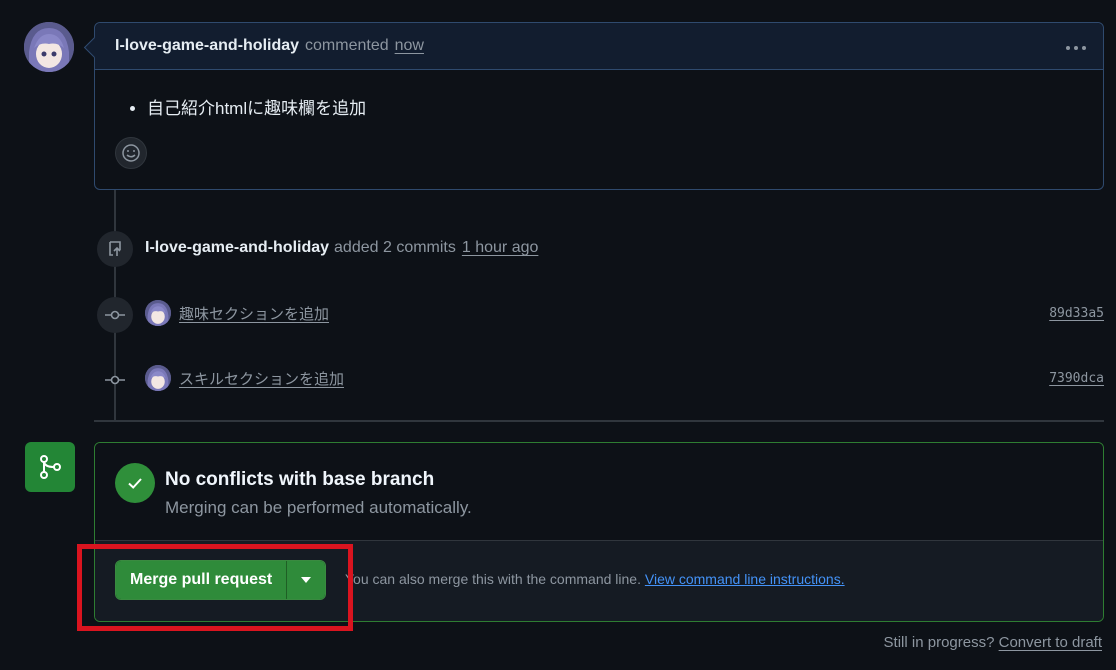  What do you see at coordinates (1076, 46) in the screenshot?
I see `kebab-horizontal-icon` at bounding box center [1076, 46].